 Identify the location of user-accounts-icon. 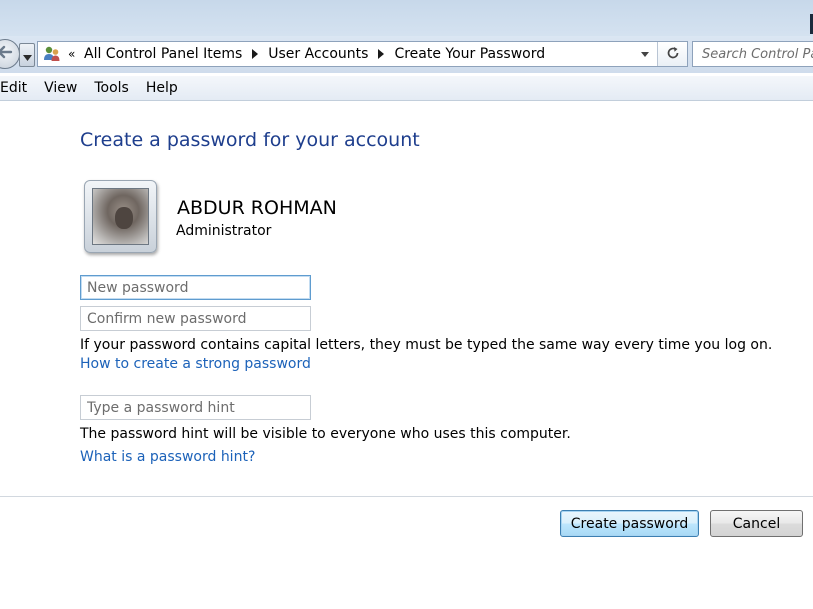
(52, 54).